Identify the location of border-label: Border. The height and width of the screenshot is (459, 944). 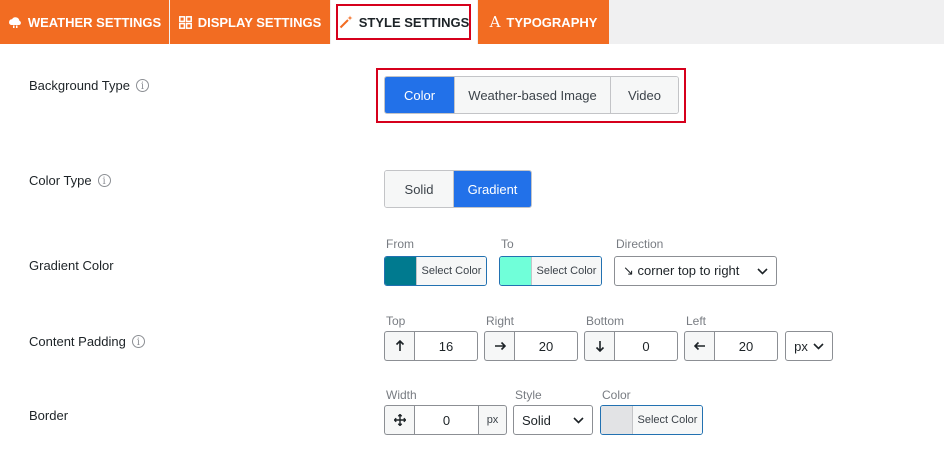
(49, 415).